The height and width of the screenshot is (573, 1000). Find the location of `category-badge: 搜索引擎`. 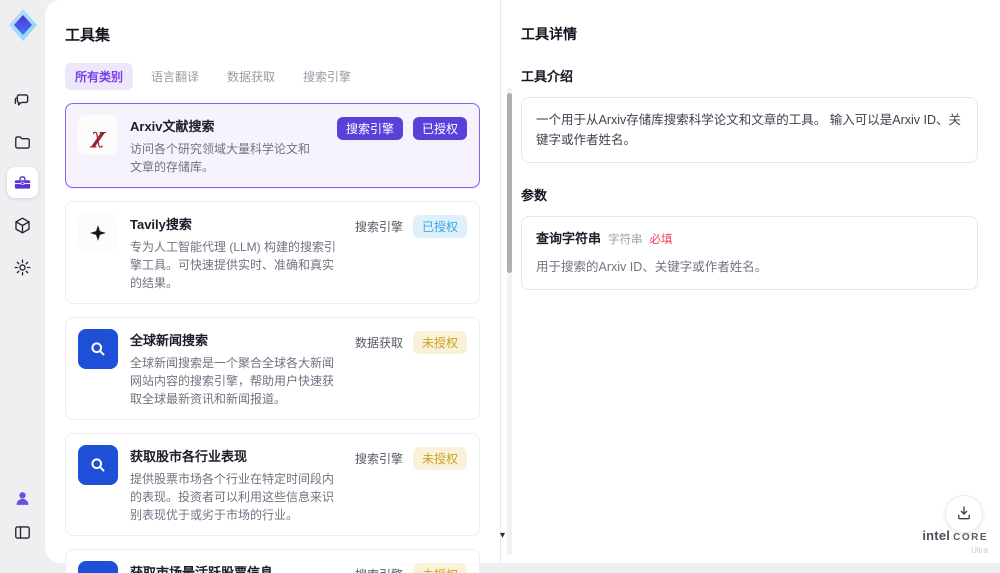

category-badge: 搜索引擎 is located at coordinates (369, 128).